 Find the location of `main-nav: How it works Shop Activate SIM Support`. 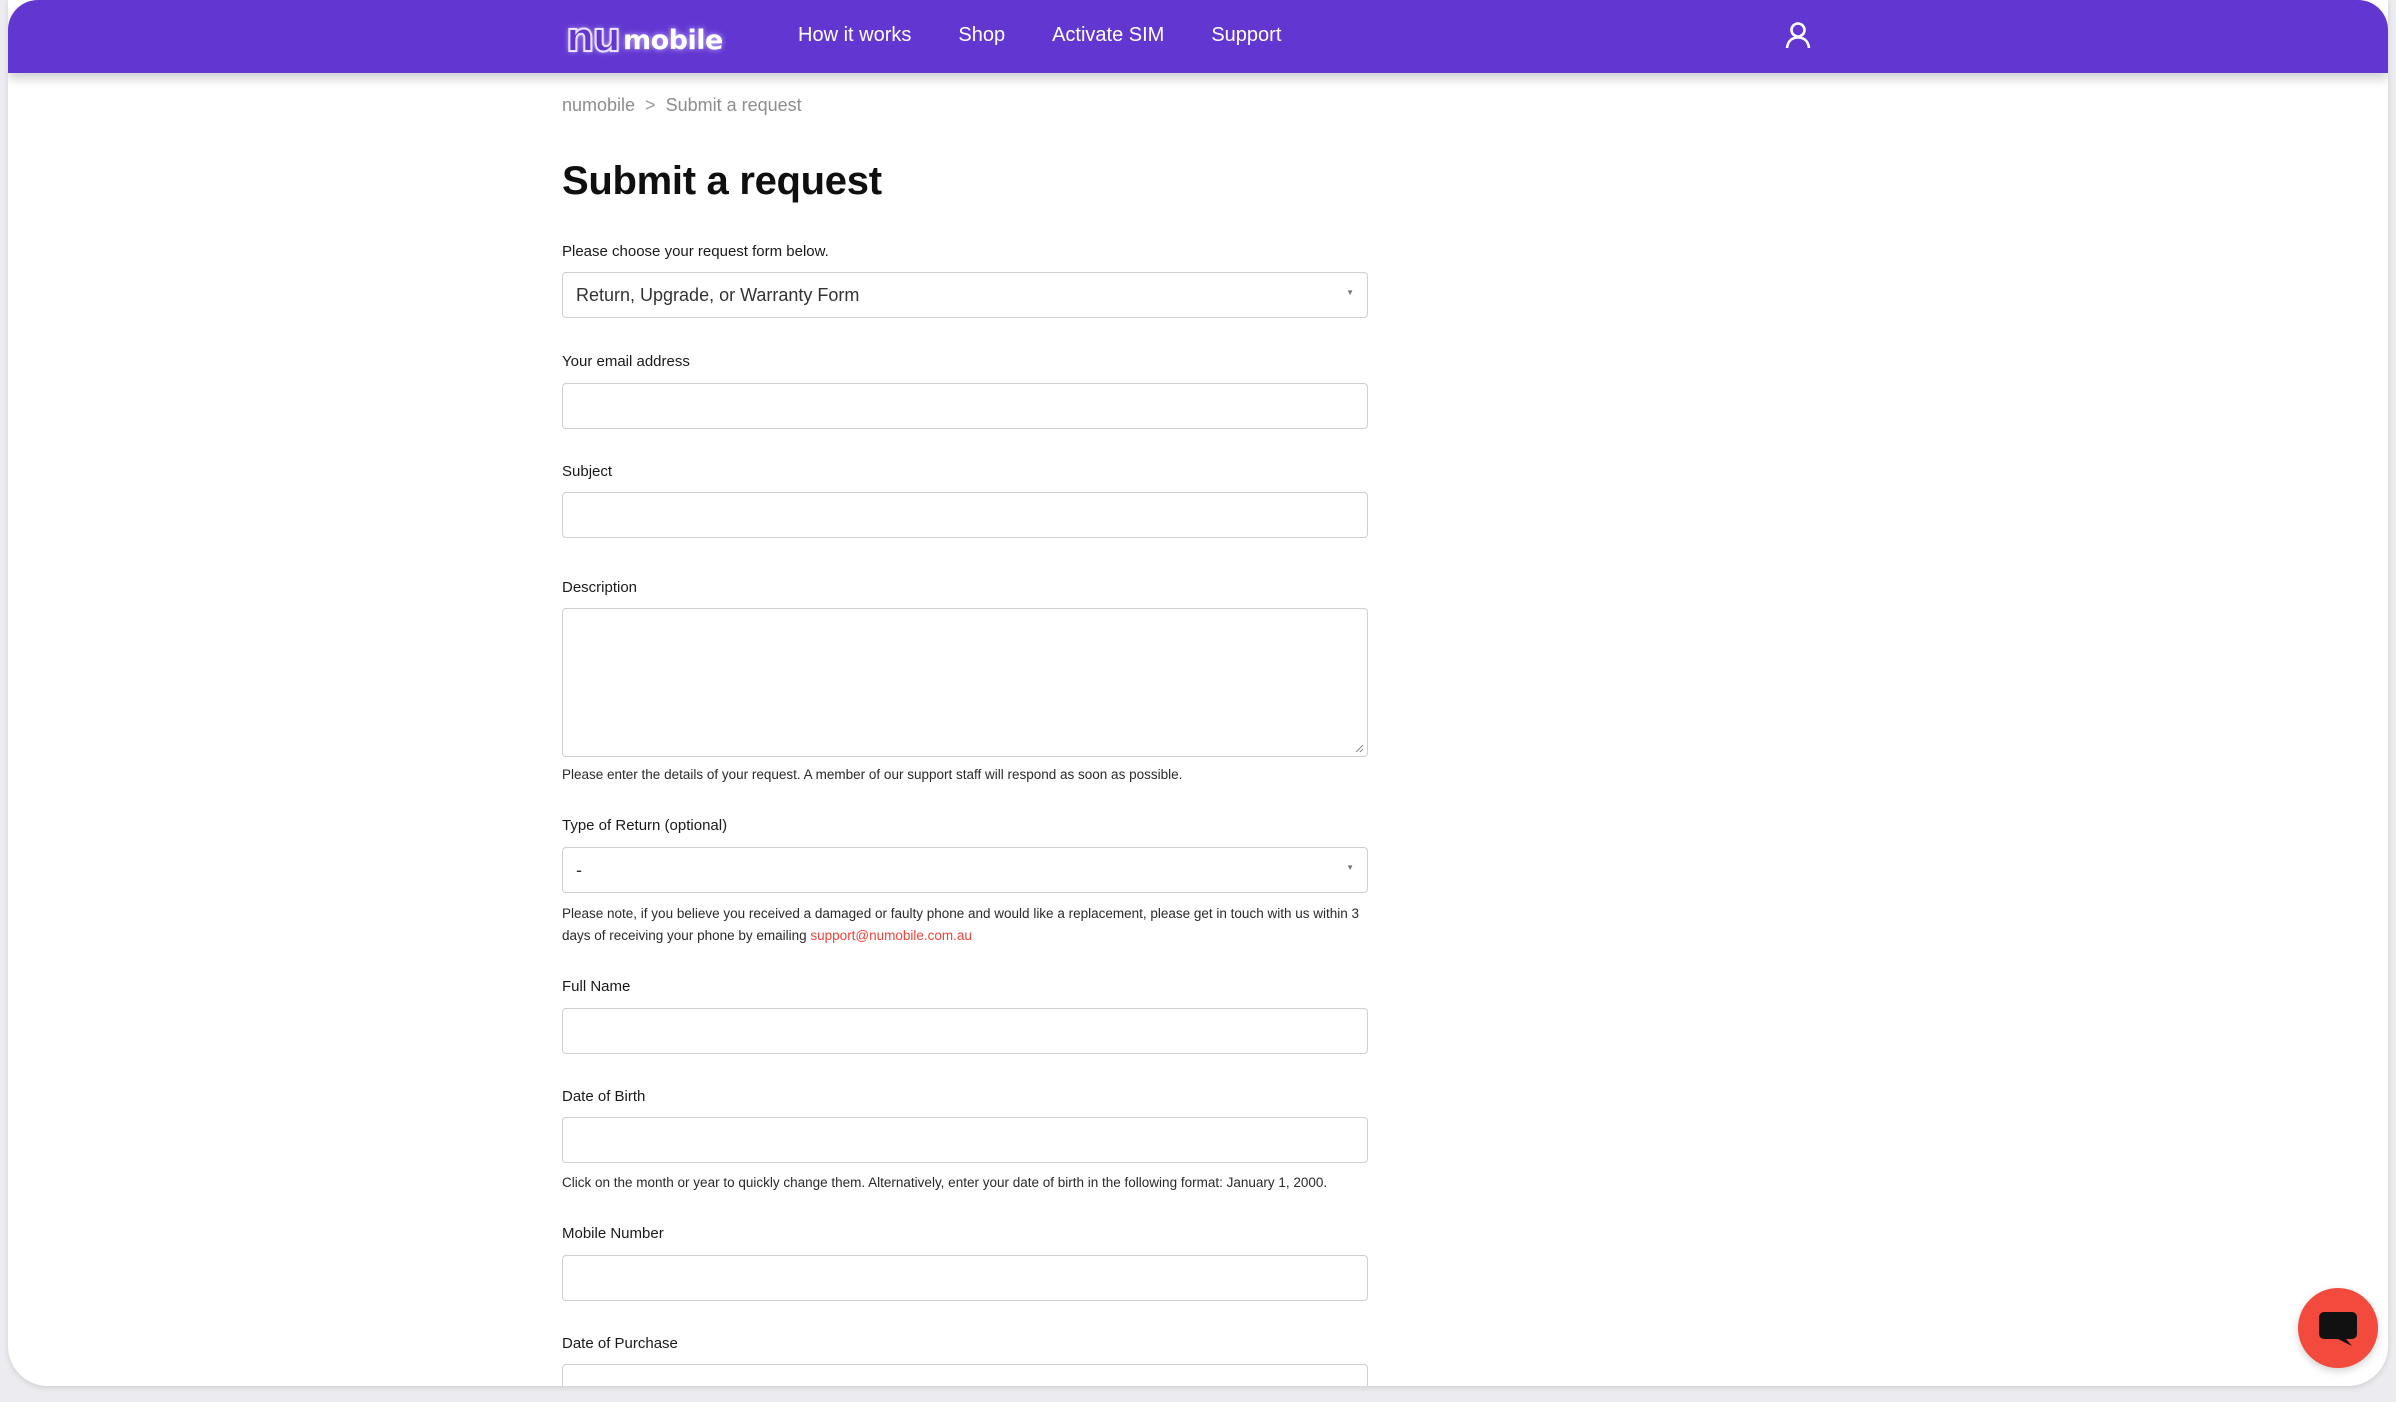

main-nav: How it works Shop Activate SIM Support is located at coordinates (1063, 35).